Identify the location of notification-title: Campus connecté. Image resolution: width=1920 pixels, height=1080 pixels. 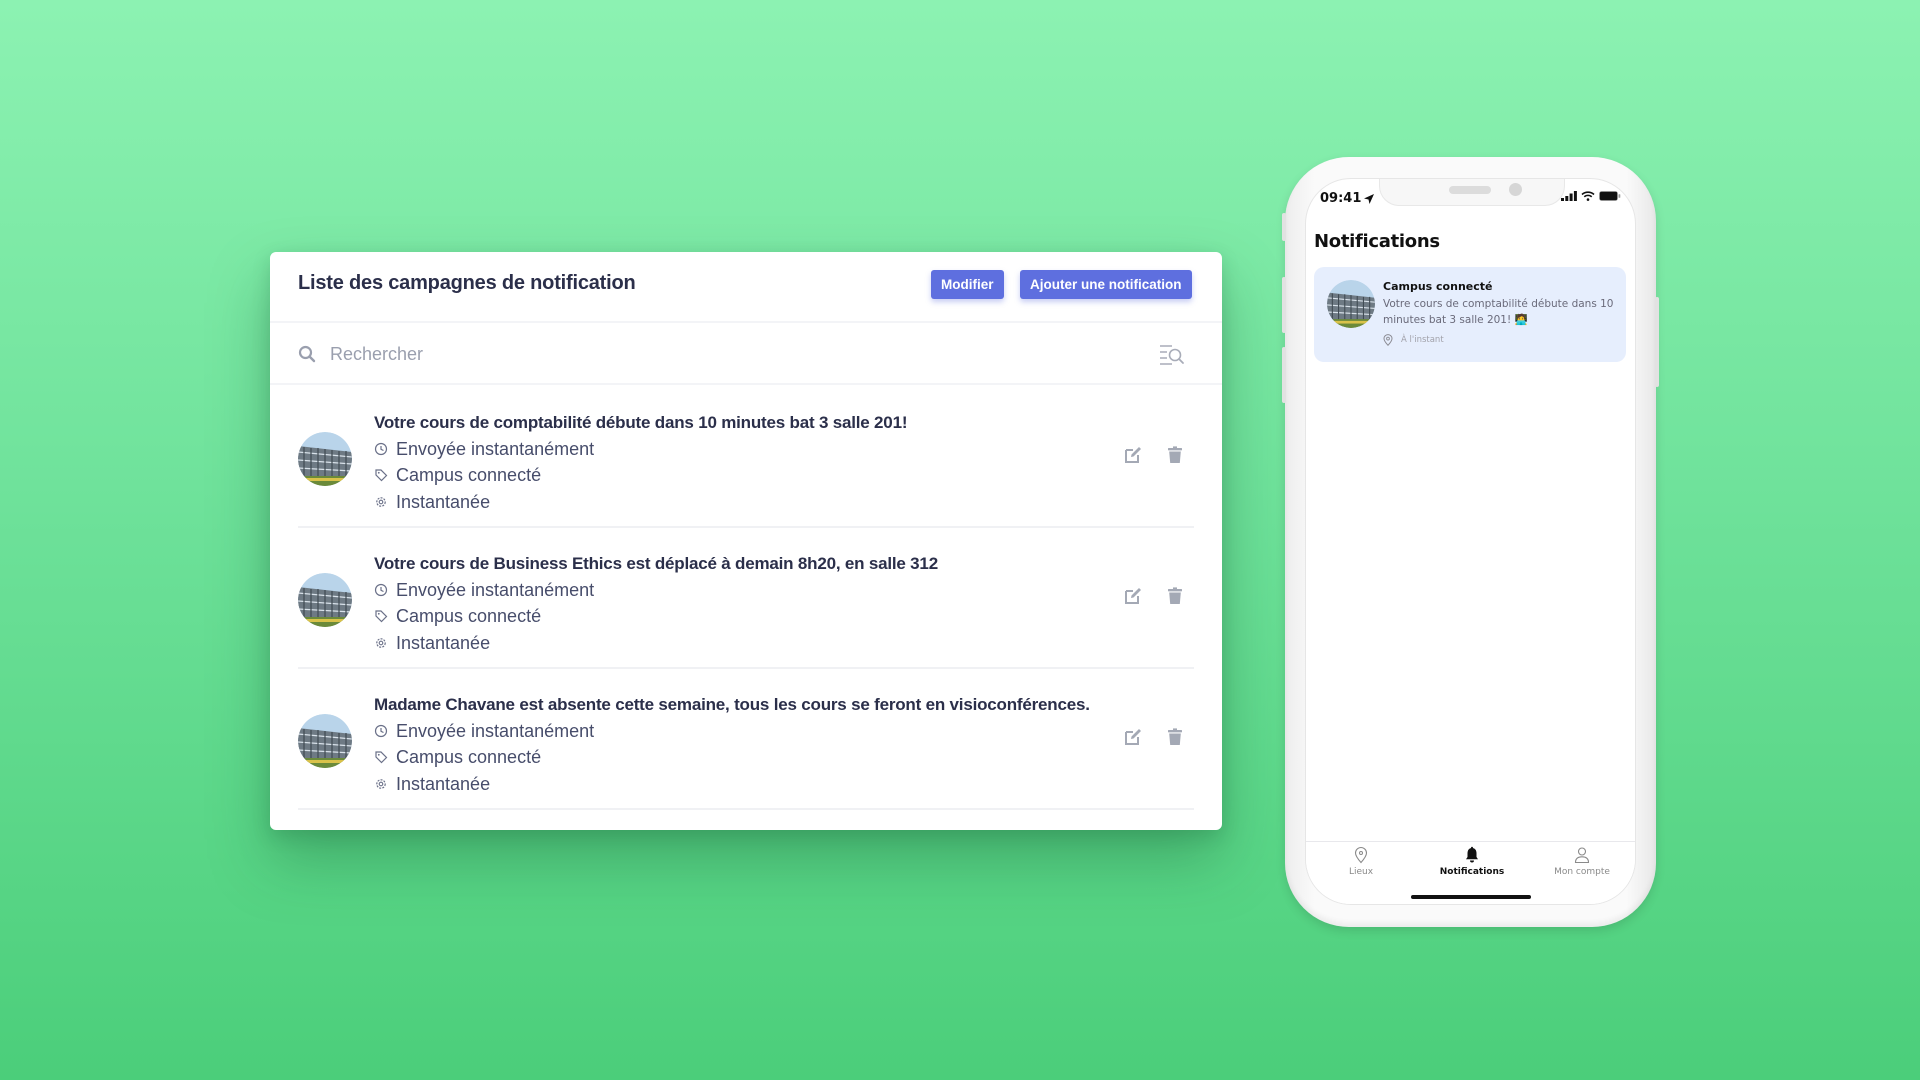
(1438, 286).